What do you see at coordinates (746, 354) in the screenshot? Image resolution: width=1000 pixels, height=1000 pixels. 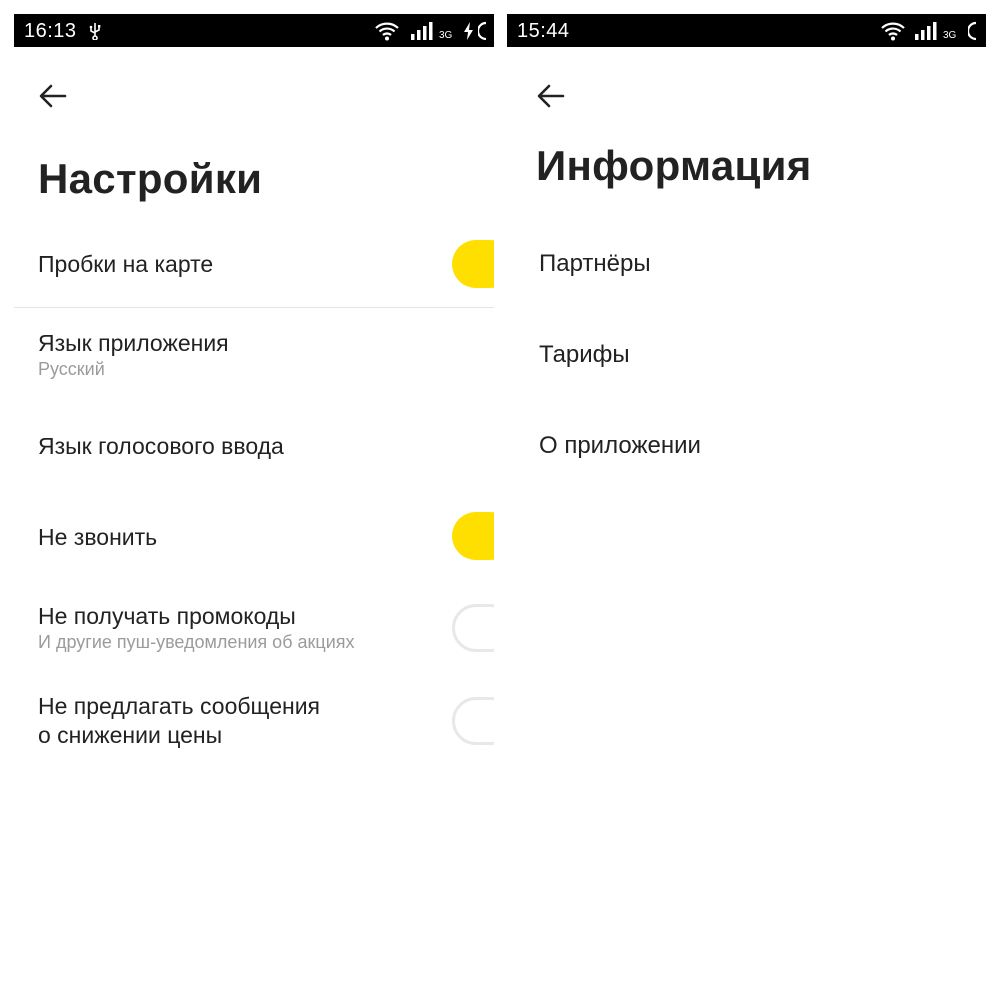 I see `info-item-tariffs: Тарифы` at bounding box center [746, 354].